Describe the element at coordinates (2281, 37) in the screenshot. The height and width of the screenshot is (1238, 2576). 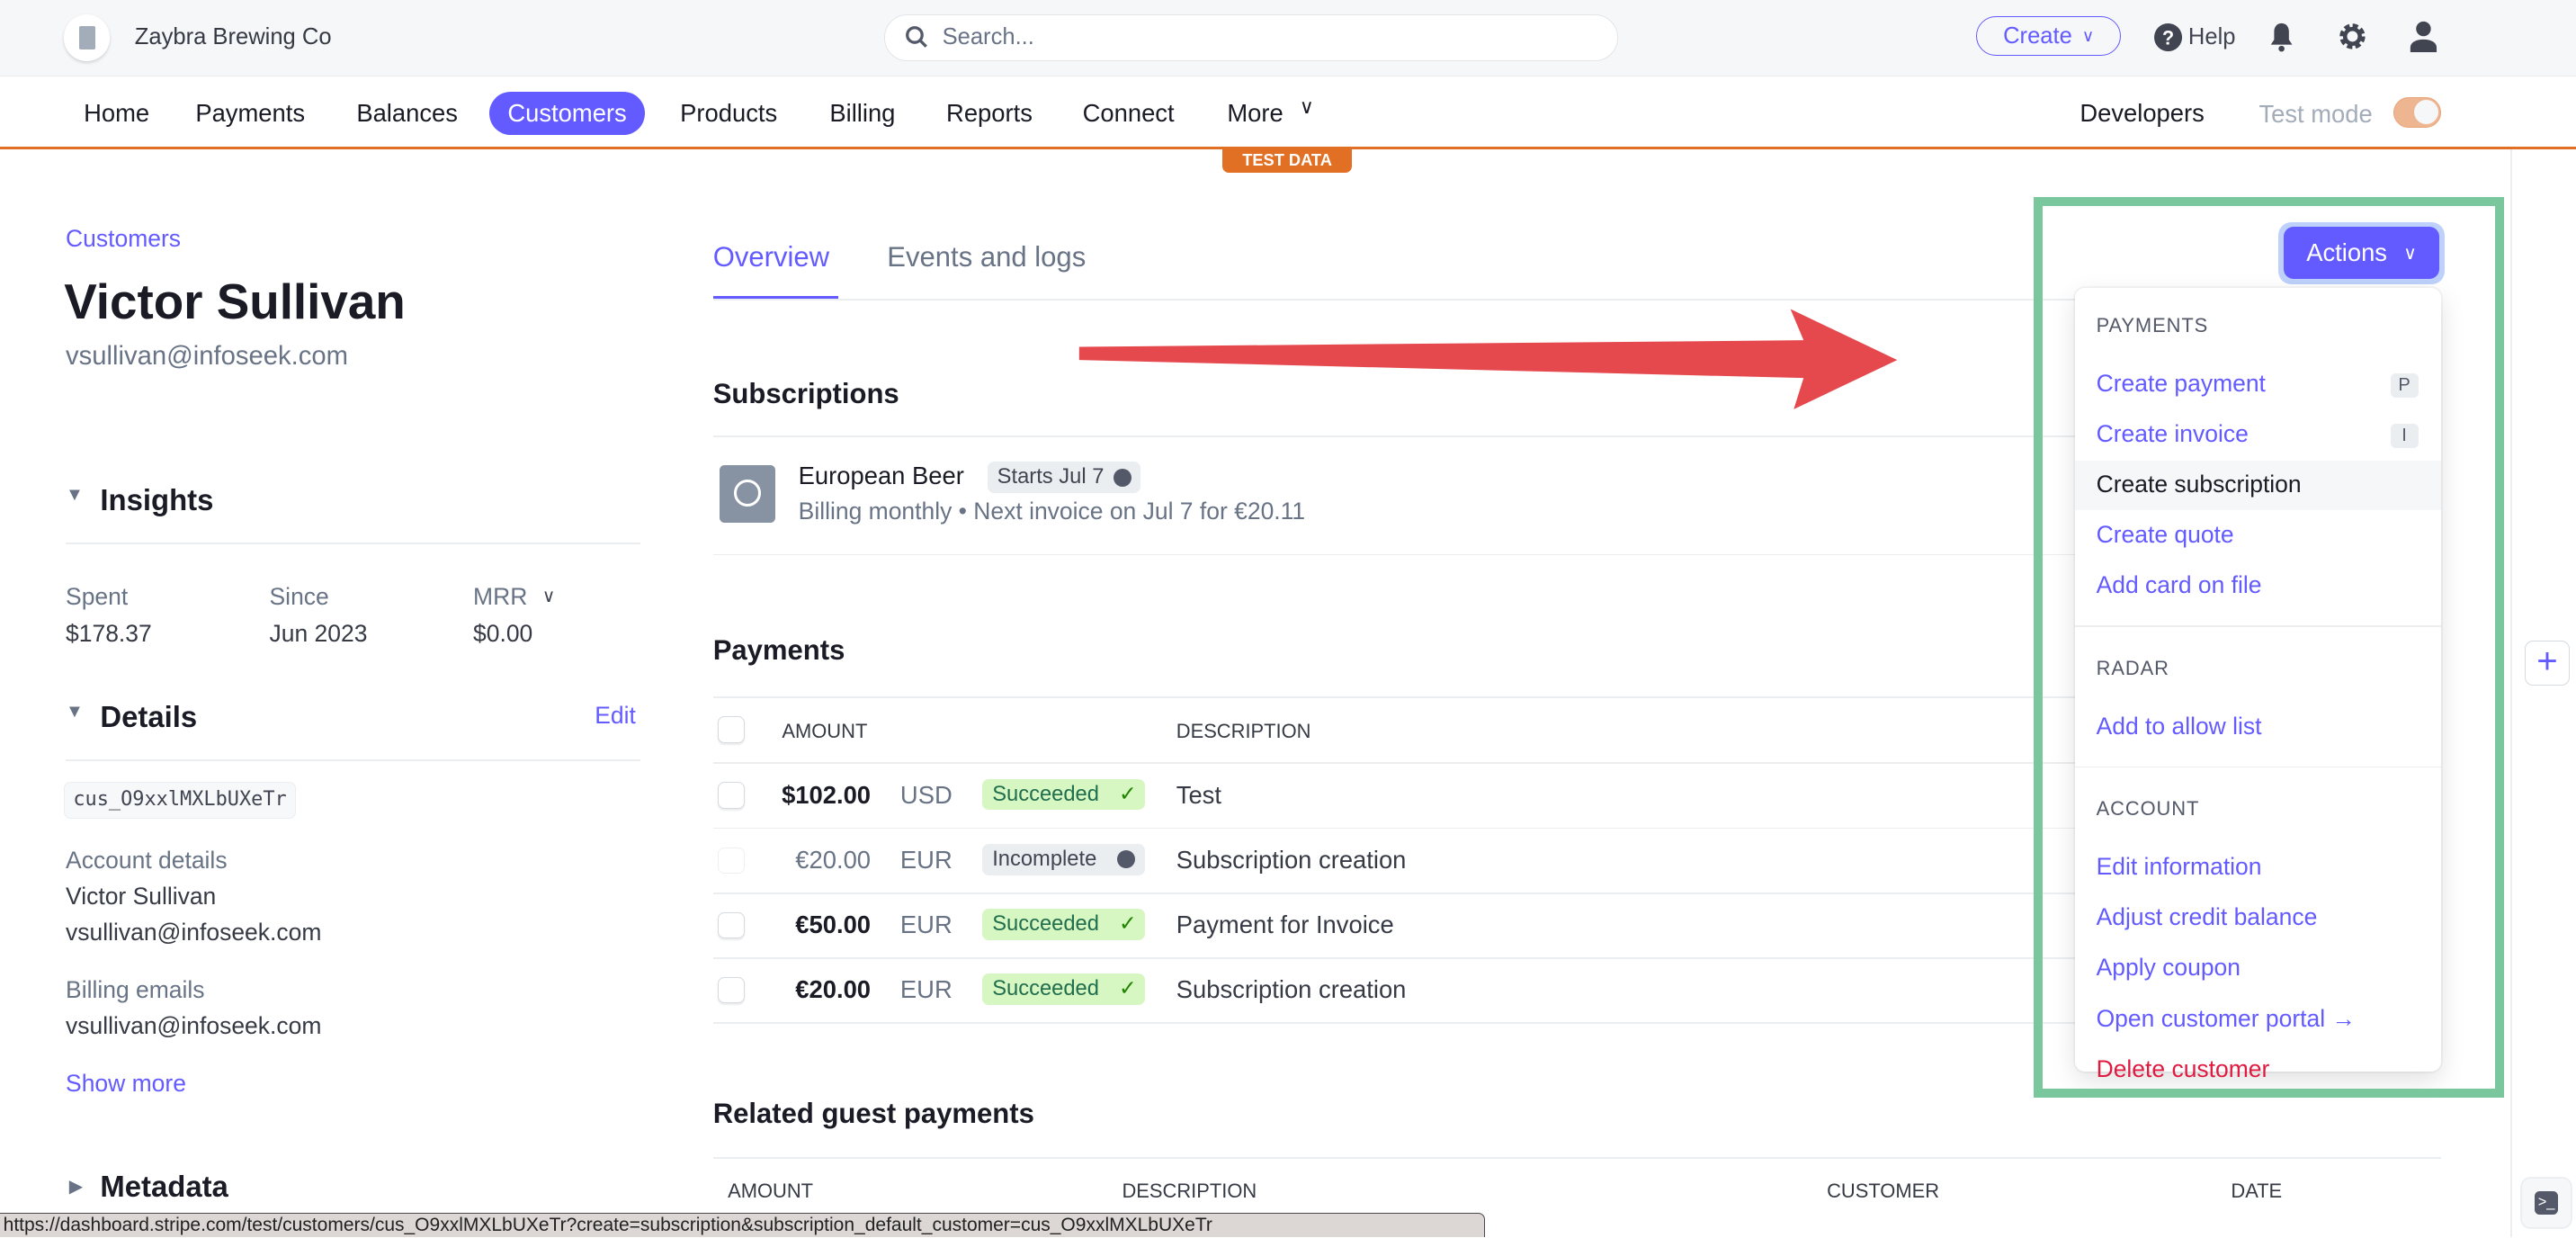
I see `bell-icon` at that location.